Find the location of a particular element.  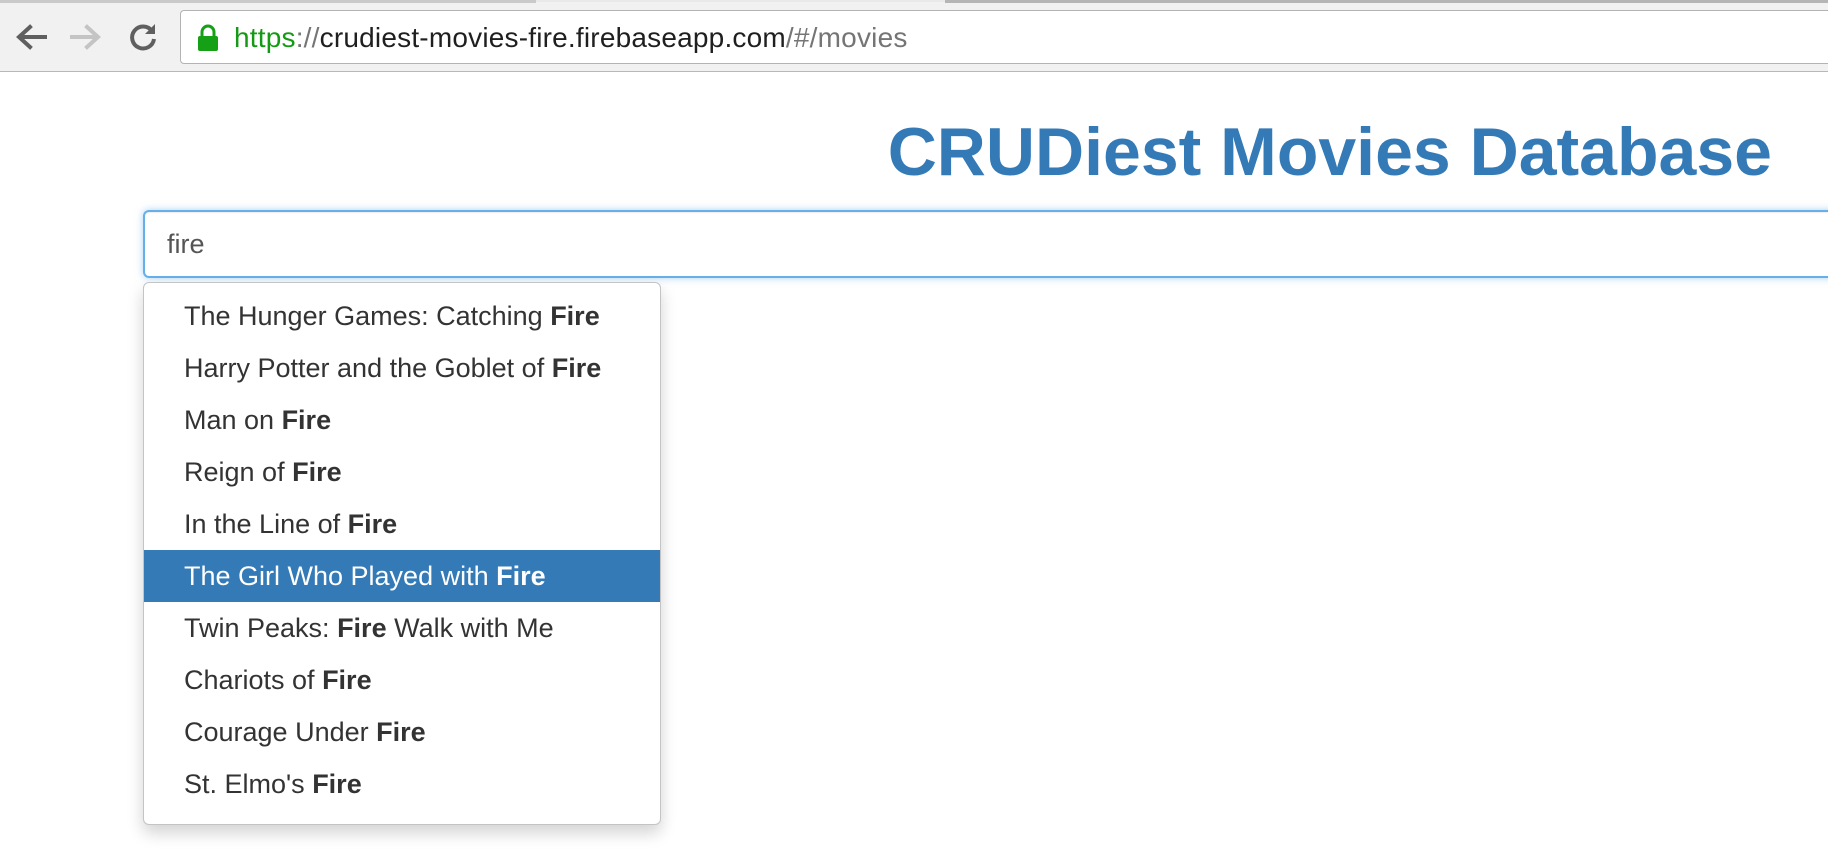

suggestion-item: The Girl Who Played with Fire is located at coordinates (402, 576).